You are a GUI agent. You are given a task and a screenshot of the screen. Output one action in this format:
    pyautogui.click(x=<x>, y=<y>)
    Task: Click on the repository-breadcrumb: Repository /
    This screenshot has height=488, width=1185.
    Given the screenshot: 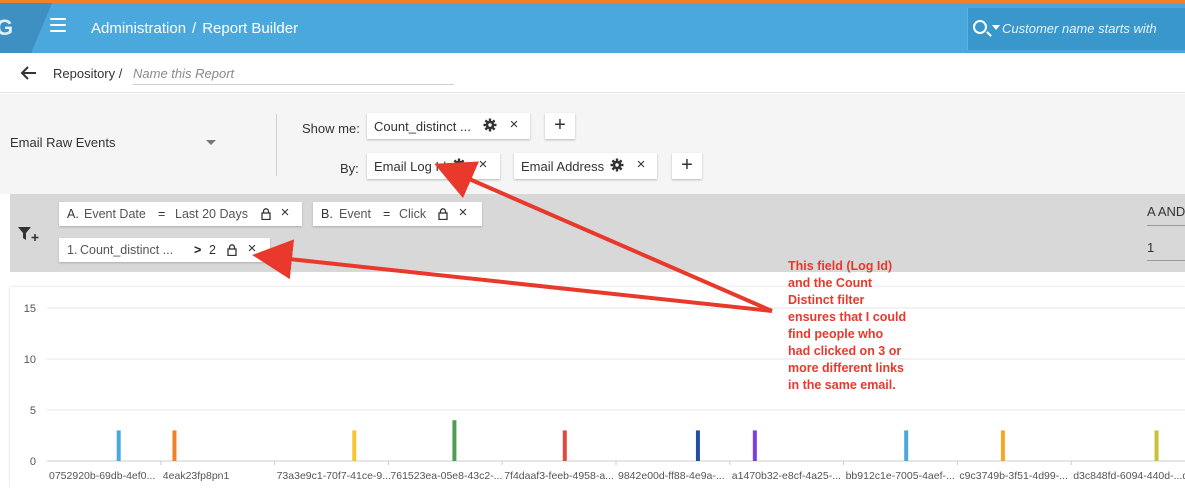 What is the action you would take?
    pyautogui.click(x=87, y=73)
    